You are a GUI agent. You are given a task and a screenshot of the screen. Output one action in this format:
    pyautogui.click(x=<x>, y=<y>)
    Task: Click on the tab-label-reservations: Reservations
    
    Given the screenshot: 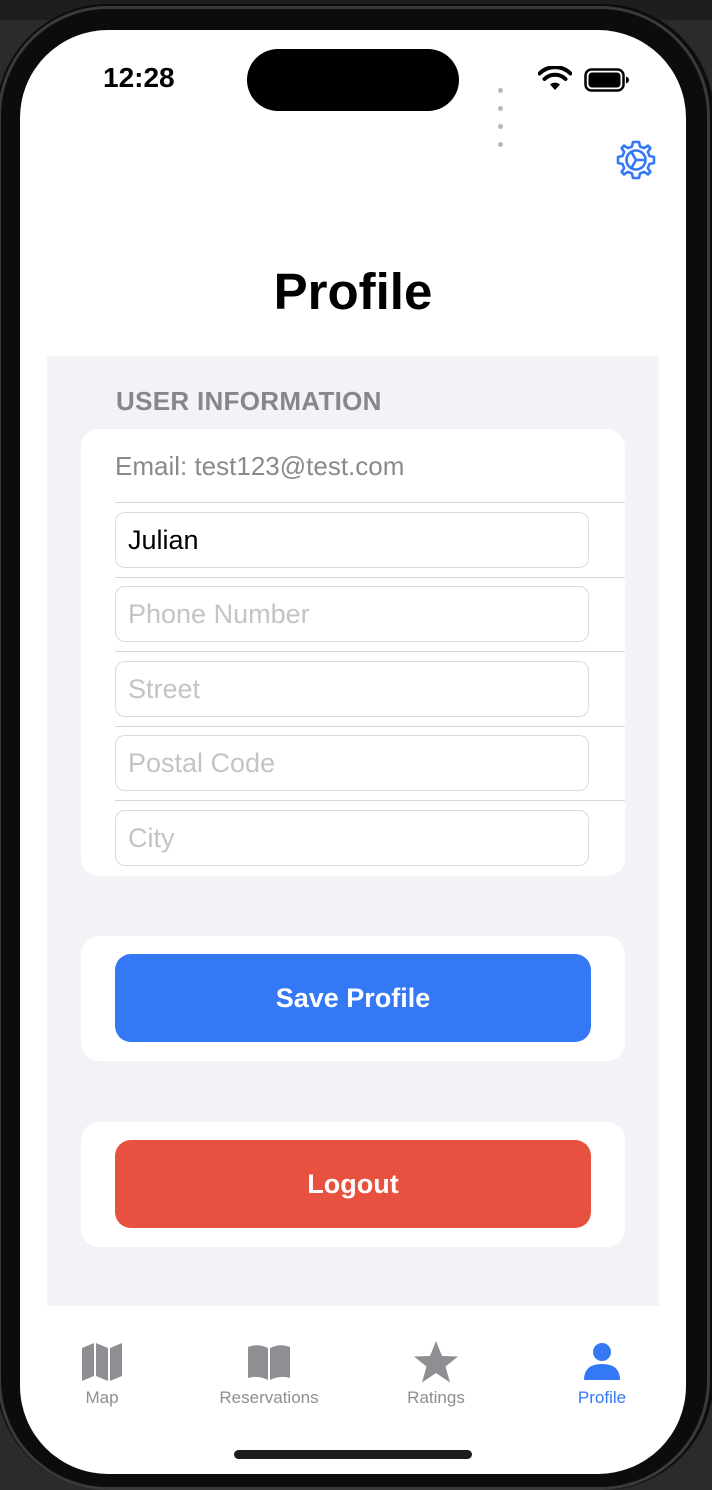 What is the action you would take?
    pyautogui.click(x=269, y=1397)
    